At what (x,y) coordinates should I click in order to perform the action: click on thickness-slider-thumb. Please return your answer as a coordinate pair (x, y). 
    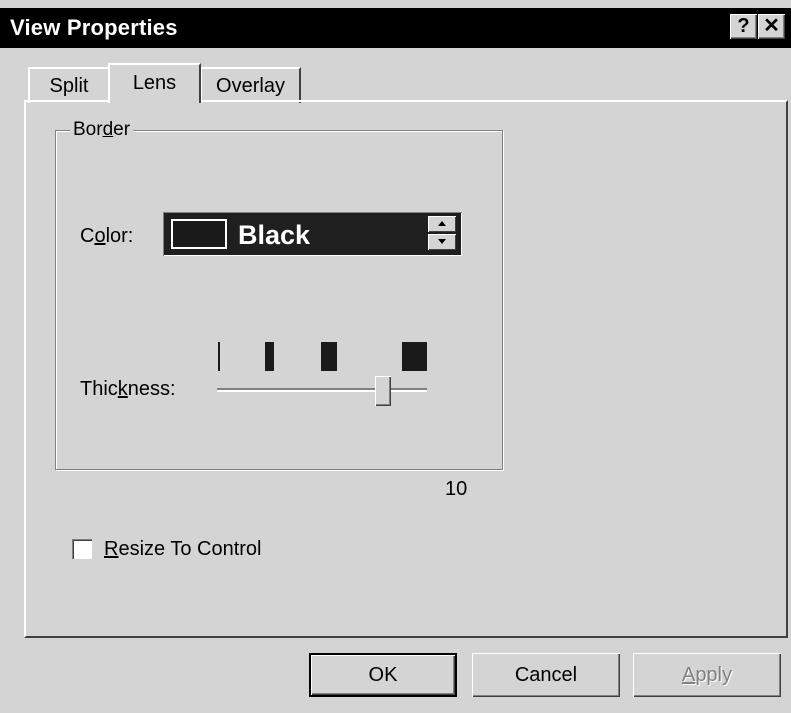
    Looking at the image, I should click on (383, 391).